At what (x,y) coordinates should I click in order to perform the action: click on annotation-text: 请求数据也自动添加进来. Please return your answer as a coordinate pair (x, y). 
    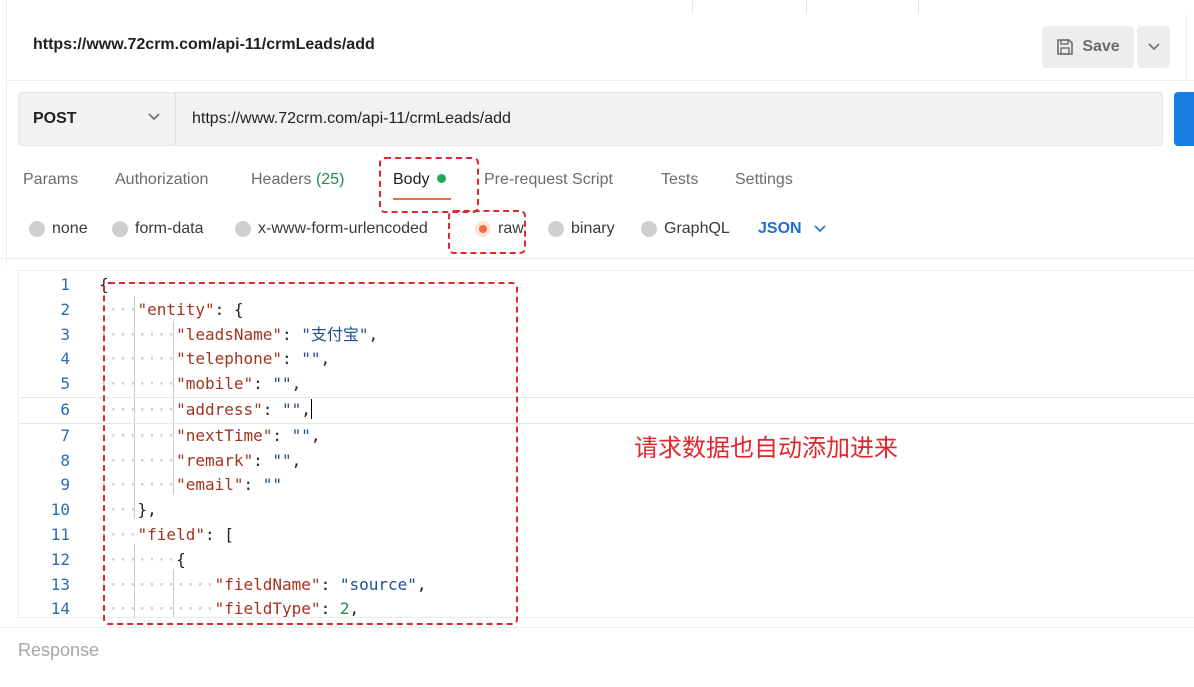
    Looking at the image, I should click on (766, 448).